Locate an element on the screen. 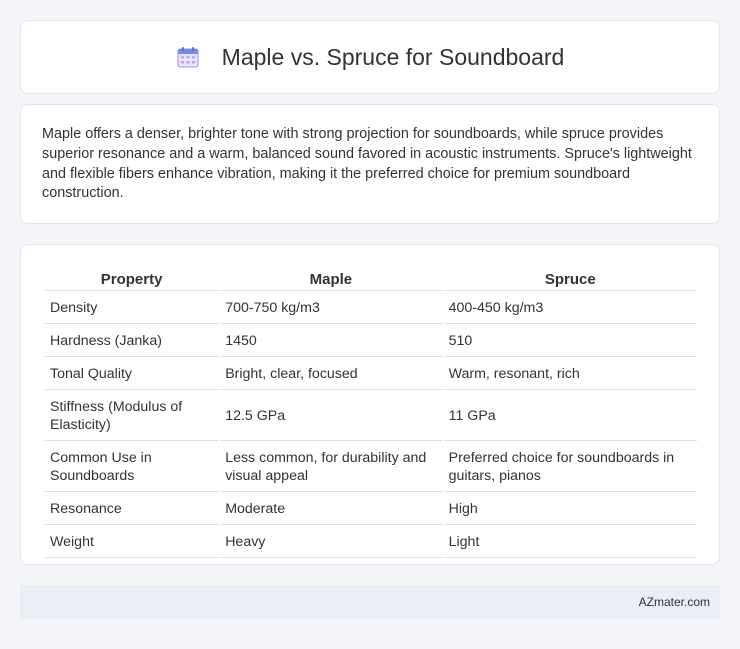  cell-maple: Bright, clear, focused is located at coordinates (331, 374).